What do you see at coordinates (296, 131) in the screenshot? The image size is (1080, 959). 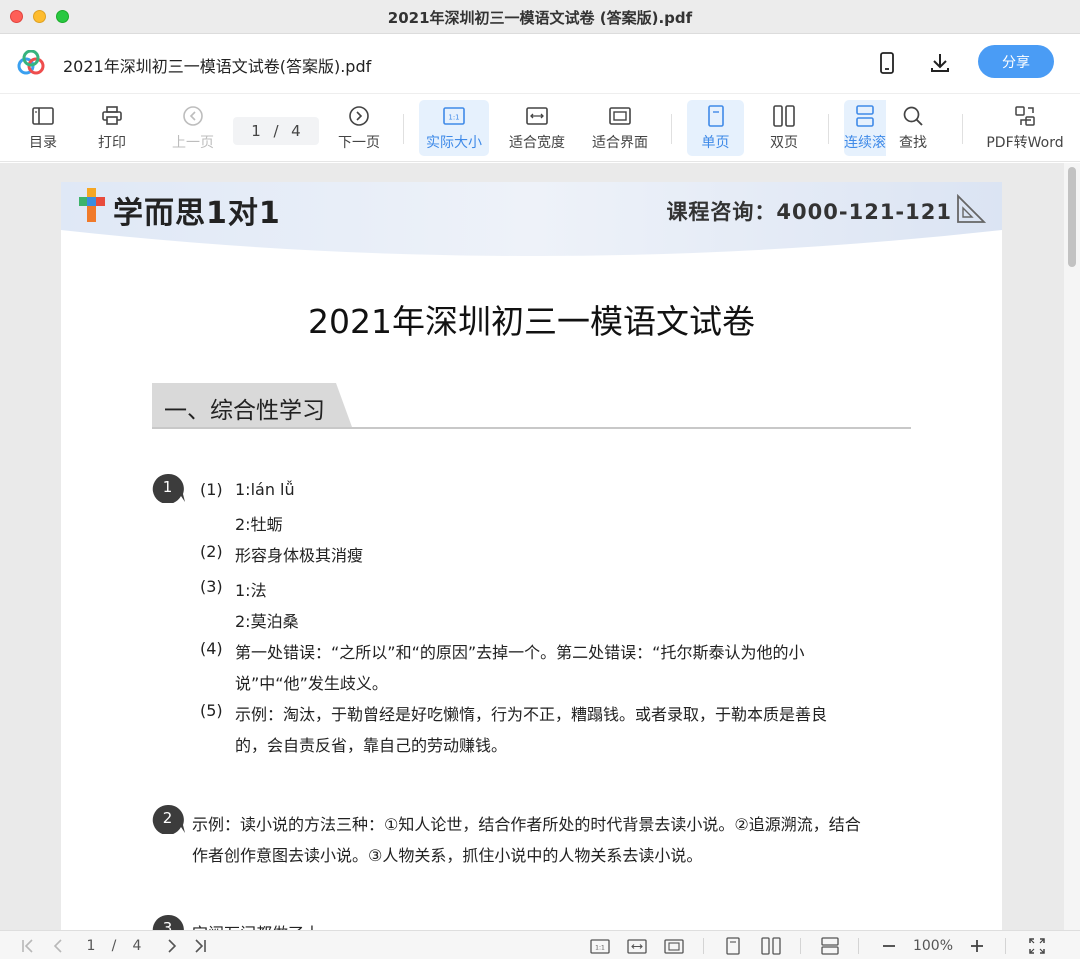 I see `page-total: 4` at bounding box center [296, 131].